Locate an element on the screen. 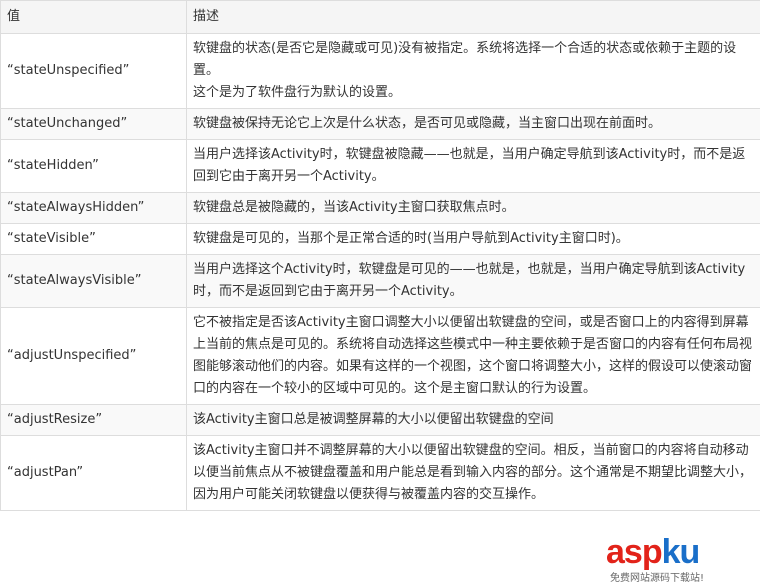 This screenshot has width=760, height=586. row-value: “stateAlwaysVisible” is located at coordinates (93, 281).